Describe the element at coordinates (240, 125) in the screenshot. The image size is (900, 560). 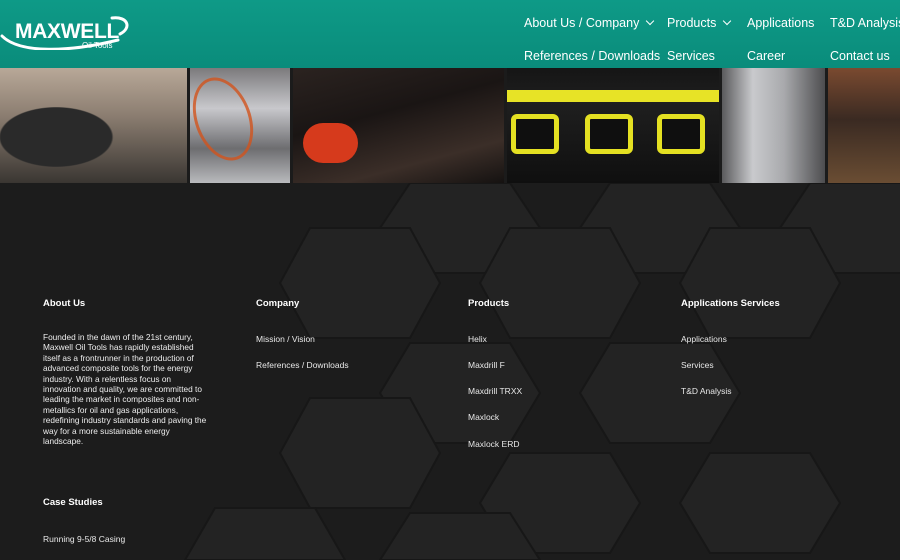
I see `photo-pipe-cable` at that location.